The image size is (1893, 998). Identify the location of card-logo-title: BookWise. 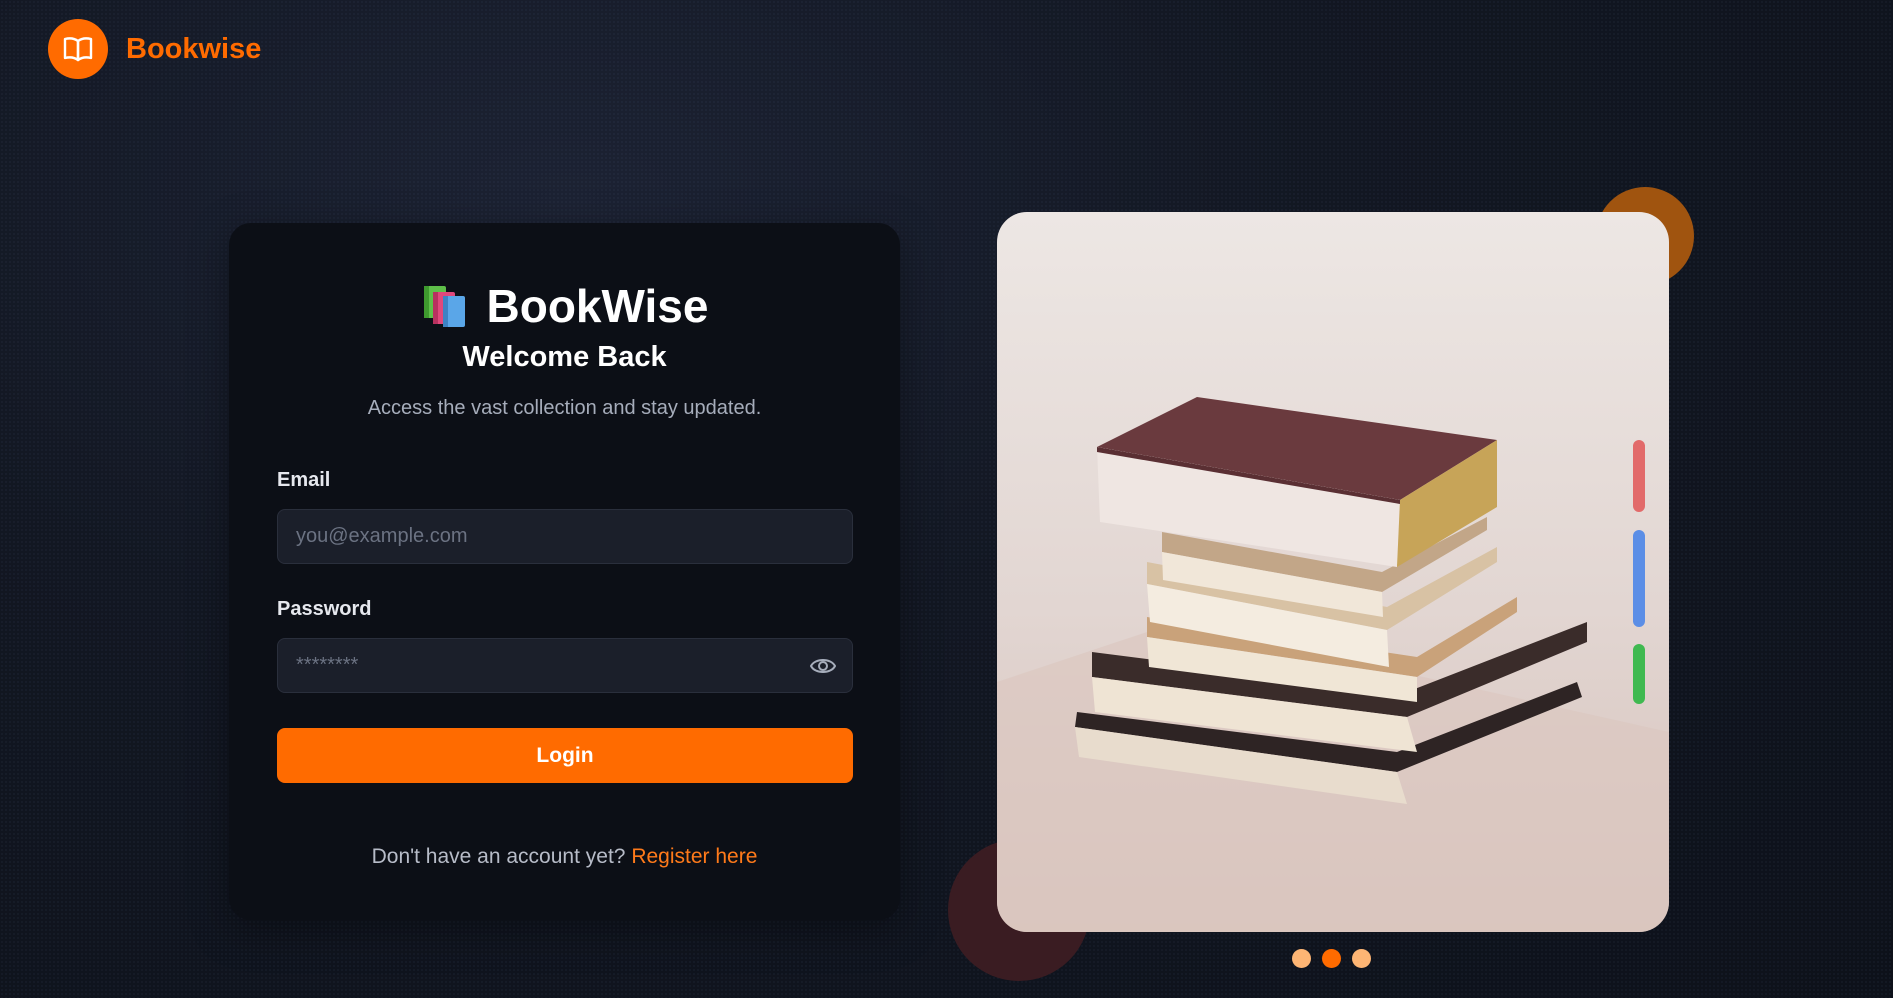
(597, 306).